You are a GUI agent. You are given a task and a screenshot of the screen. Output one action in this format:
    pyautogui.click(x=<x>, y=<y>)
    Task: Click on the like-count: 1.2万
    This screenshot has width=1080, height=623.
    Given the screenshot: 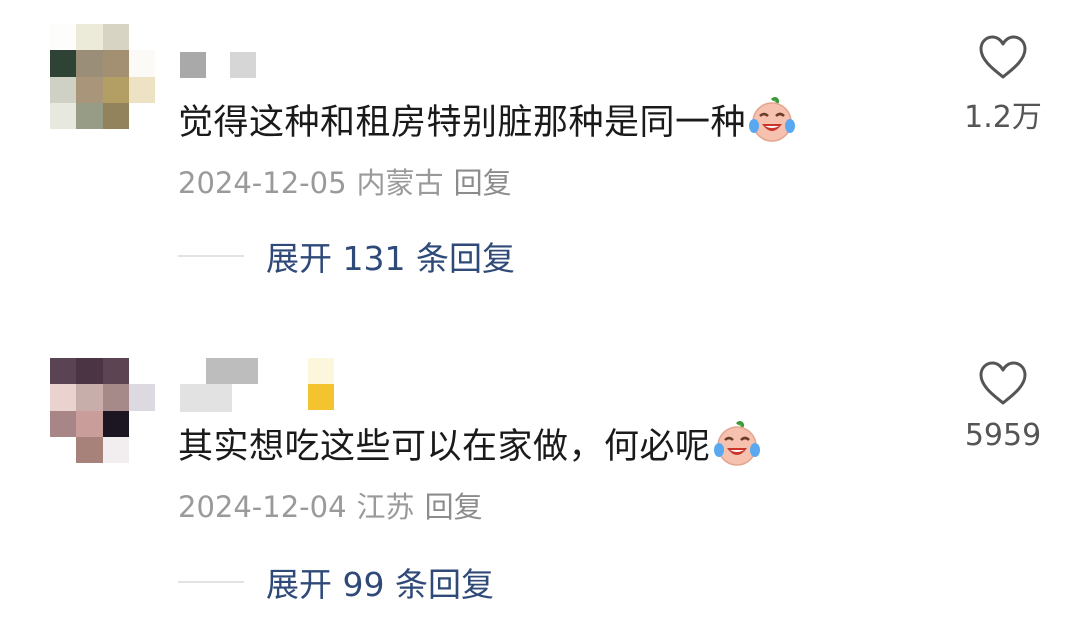 What is the action you would take?
    pyautogui.click(x=1003, y=117)
    